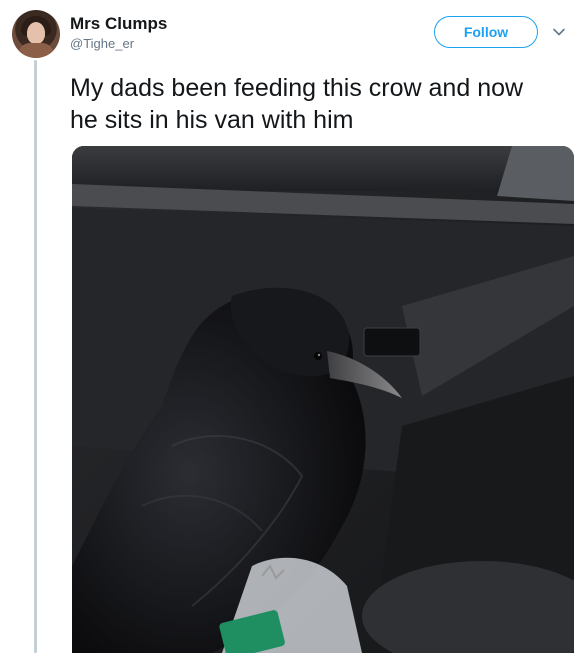  Describe the element at coordinates (102, 43) in the screenshot. I see `author-handle: @Tighe_er` at that location.